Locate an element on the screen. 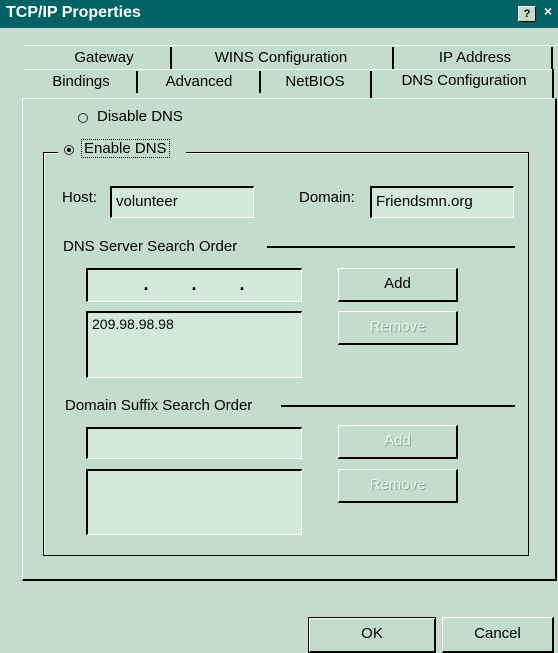 Image resolution: width=558 pixels, height=653 pixels. ok-button: OK is located at coordinates (372, 635).